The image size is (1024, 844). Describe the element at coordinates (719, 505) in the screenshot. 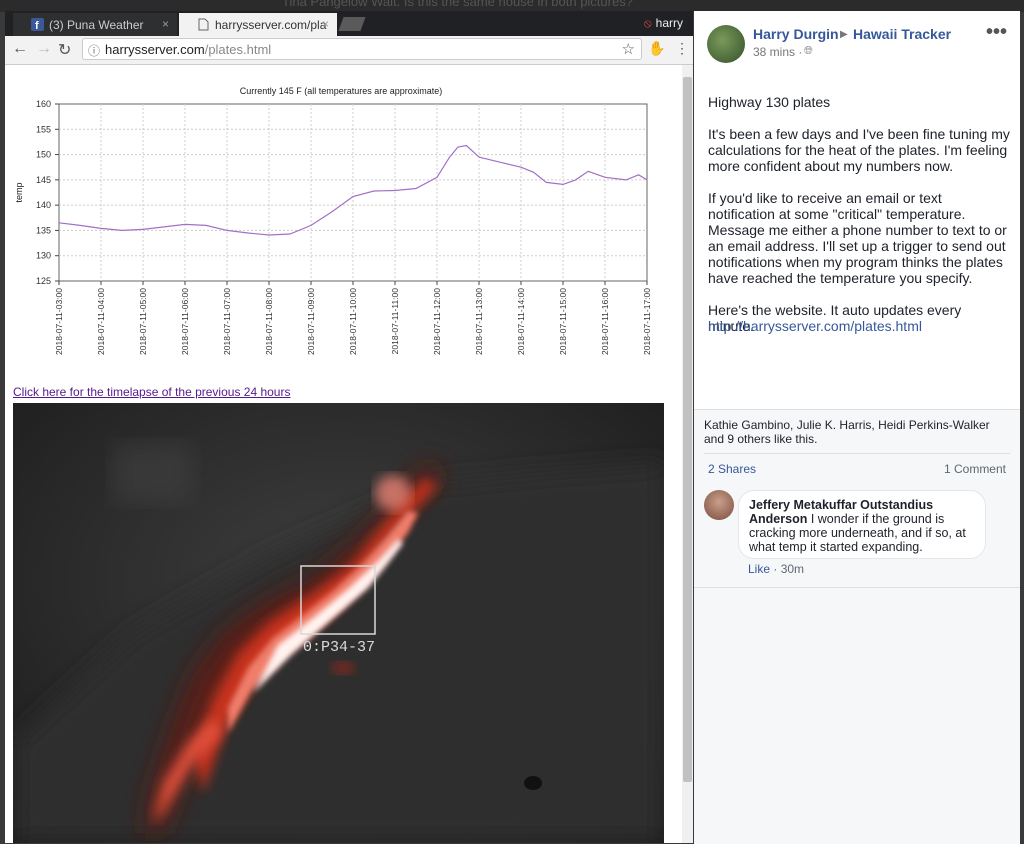

I see `commenter-avatar` at that location.